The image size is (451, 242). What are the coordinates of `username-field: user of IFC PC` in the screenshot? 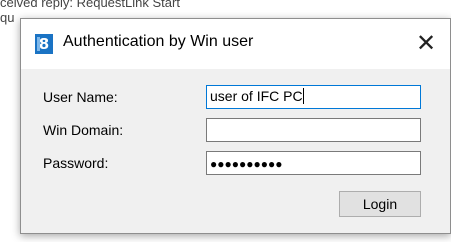 It's located at (313, 97).